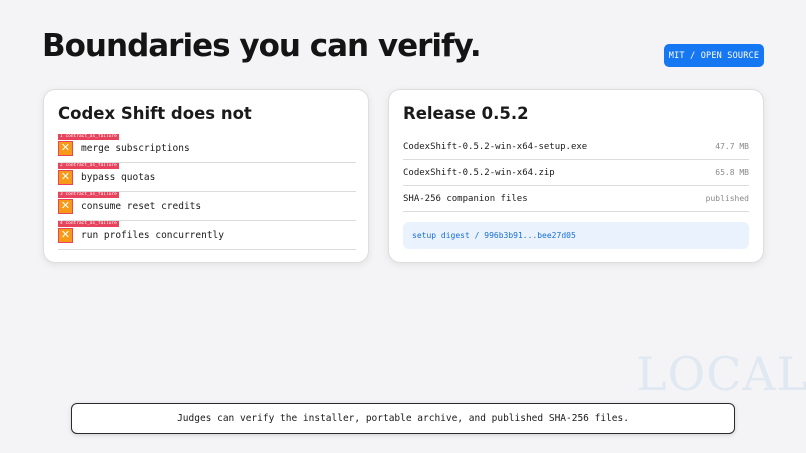  I want to click on release-card-title: Release 0.5.2, so click(466, 113).